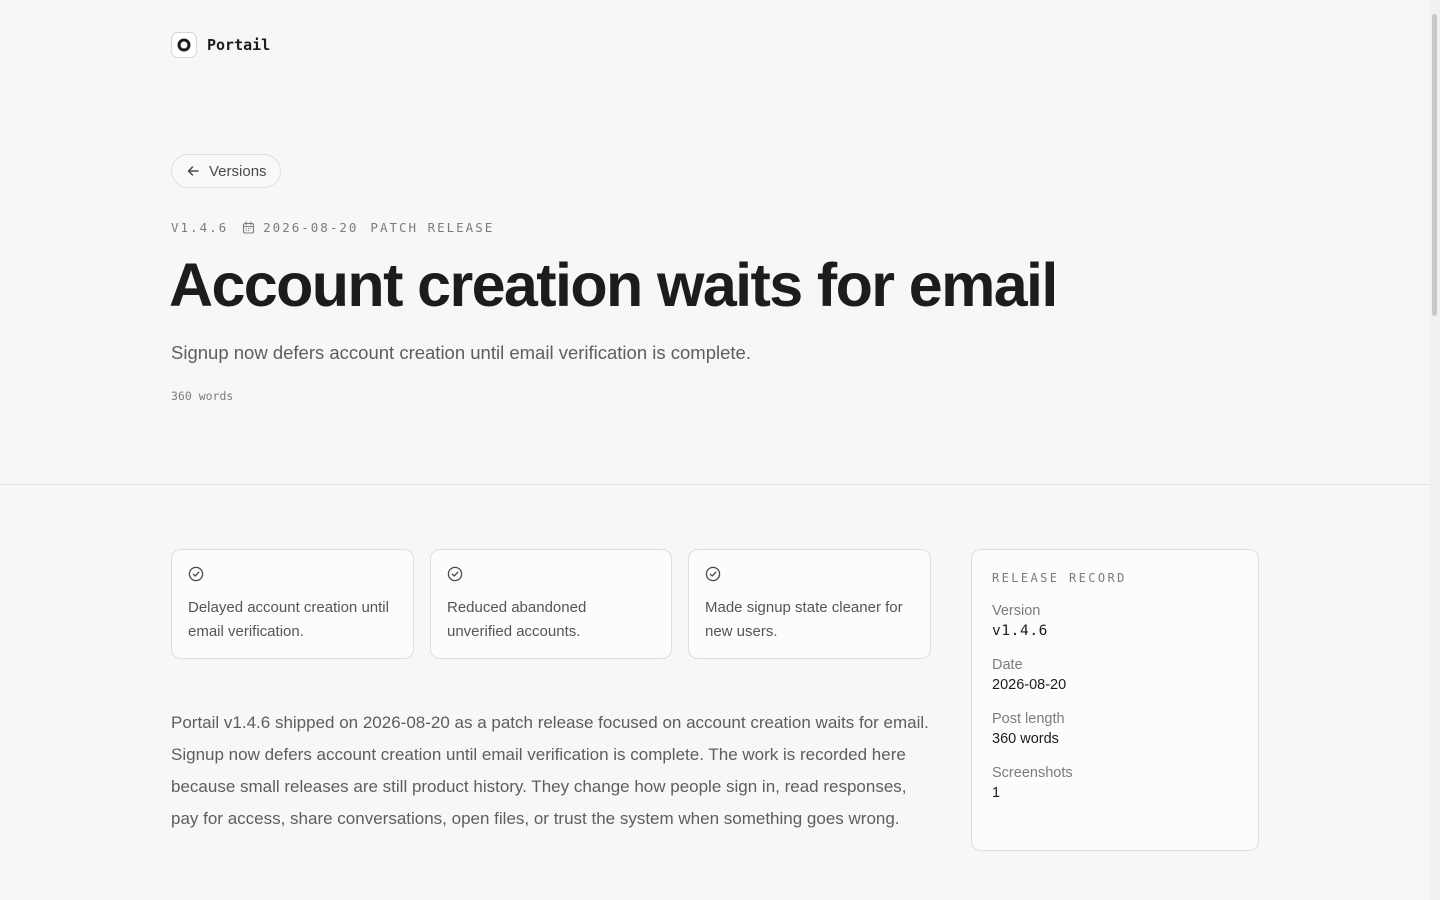  Describe the element at coordinates (1032, 773) in the screenshot. I see `record-label: Screenshots` at that location.